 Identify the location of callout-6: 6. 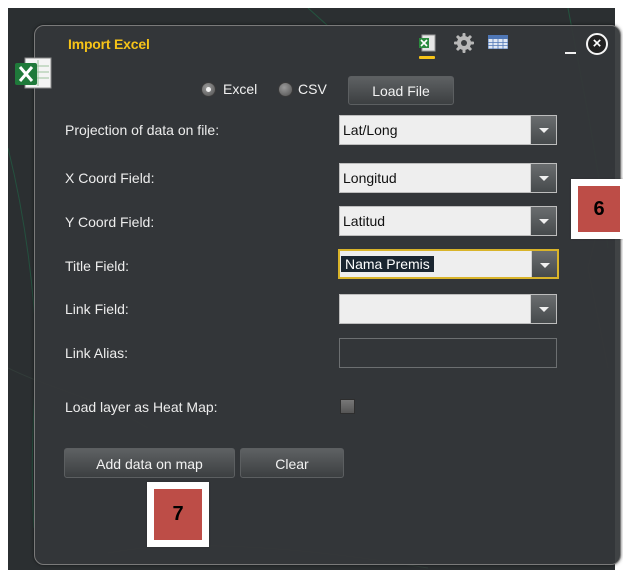
(597, 209).